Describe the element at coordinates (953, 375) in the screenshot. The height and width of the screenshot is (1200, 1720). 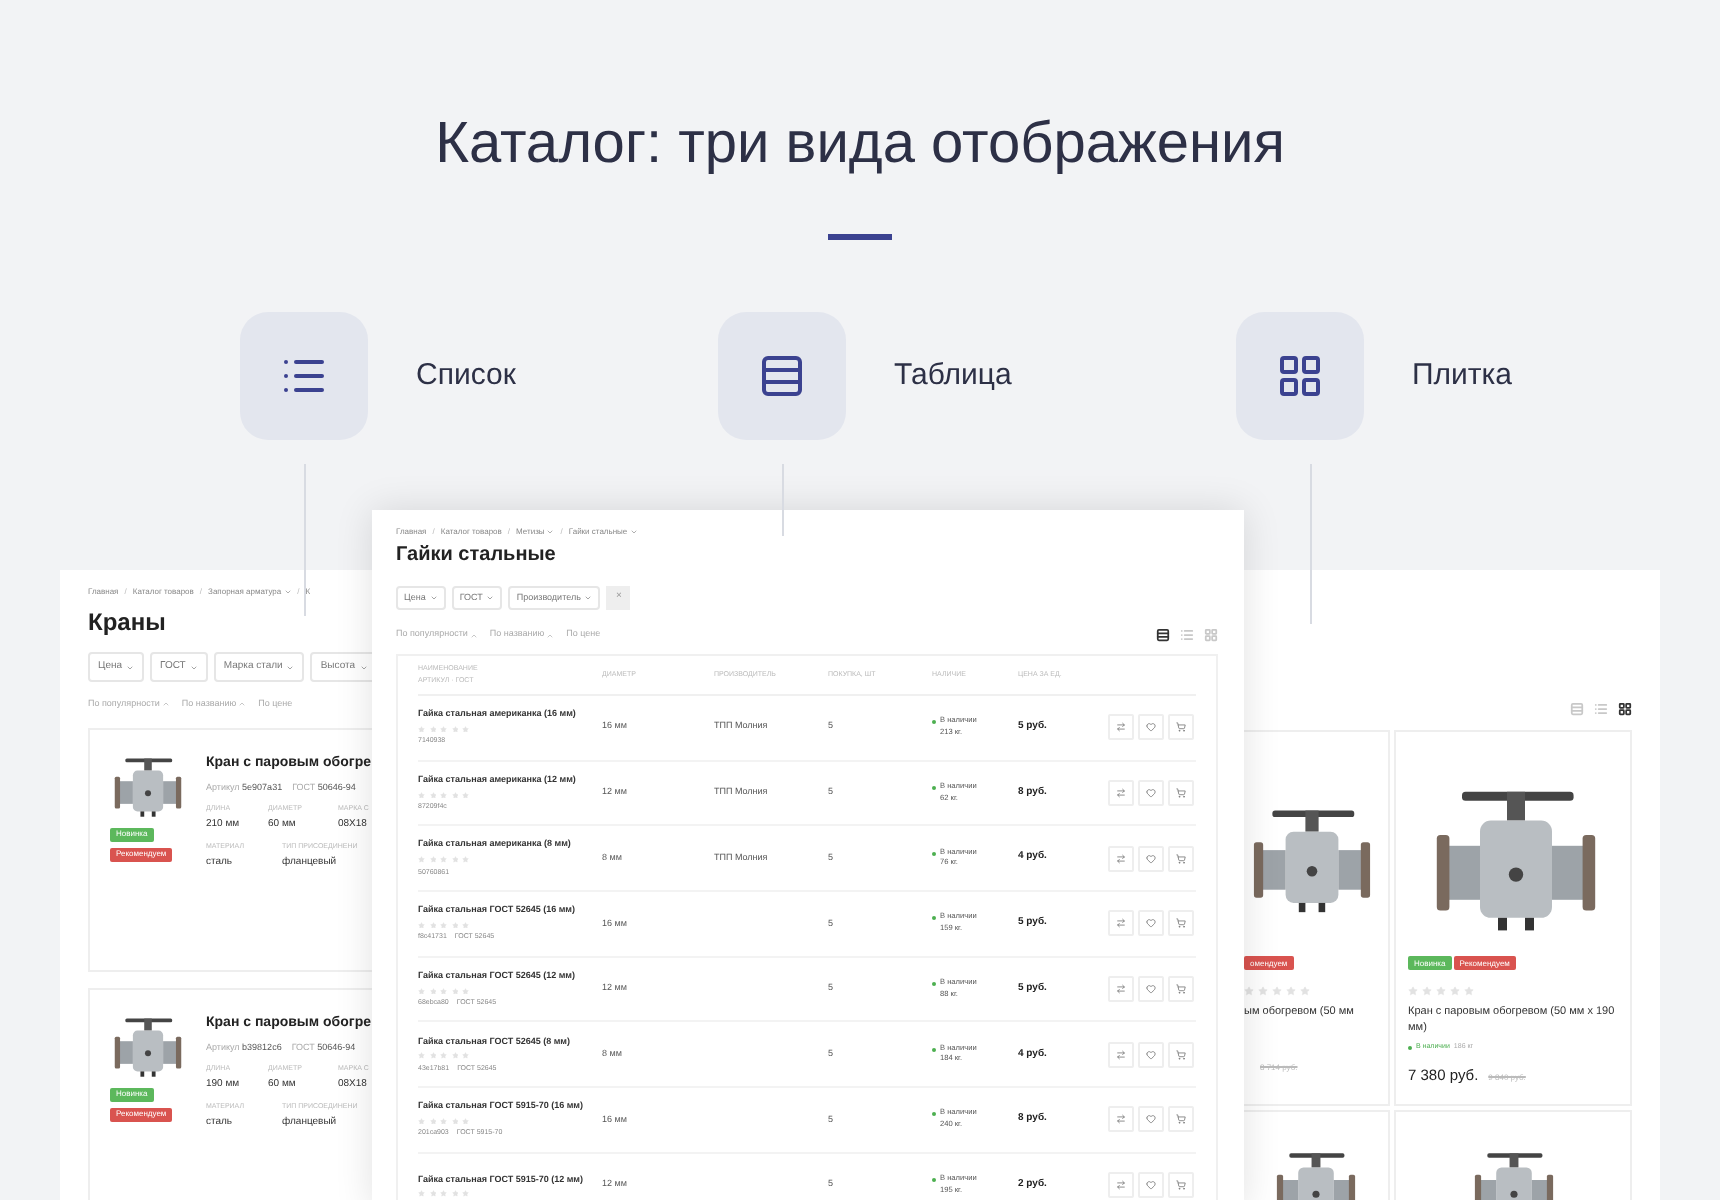
I see `view-option-label: Таблица` at that location.